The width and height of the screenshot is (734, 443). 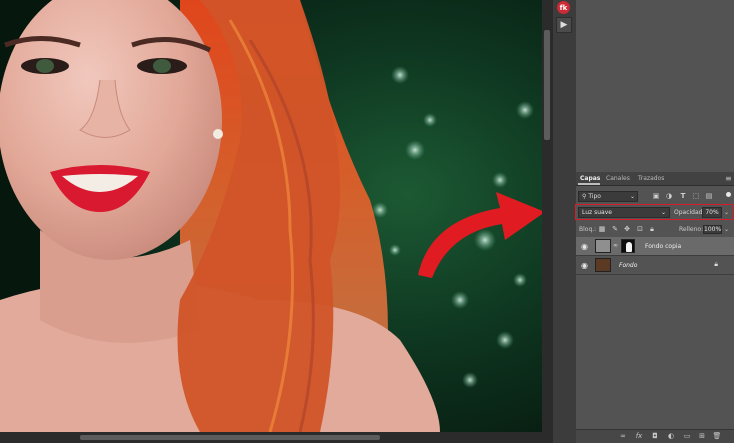 I want to click on annotation-arrow, so click(x=480, y=235).